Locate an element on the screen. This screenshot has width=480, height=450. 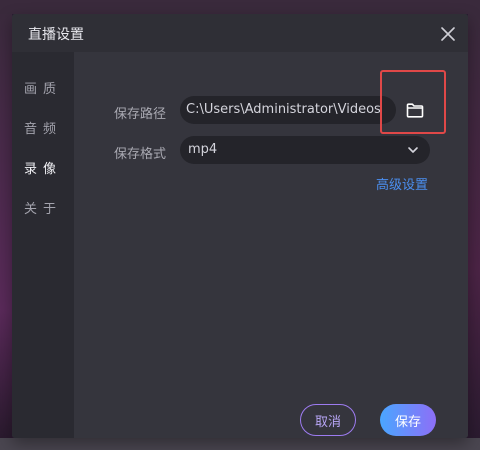
background-top is located at coordinates (240, 7).